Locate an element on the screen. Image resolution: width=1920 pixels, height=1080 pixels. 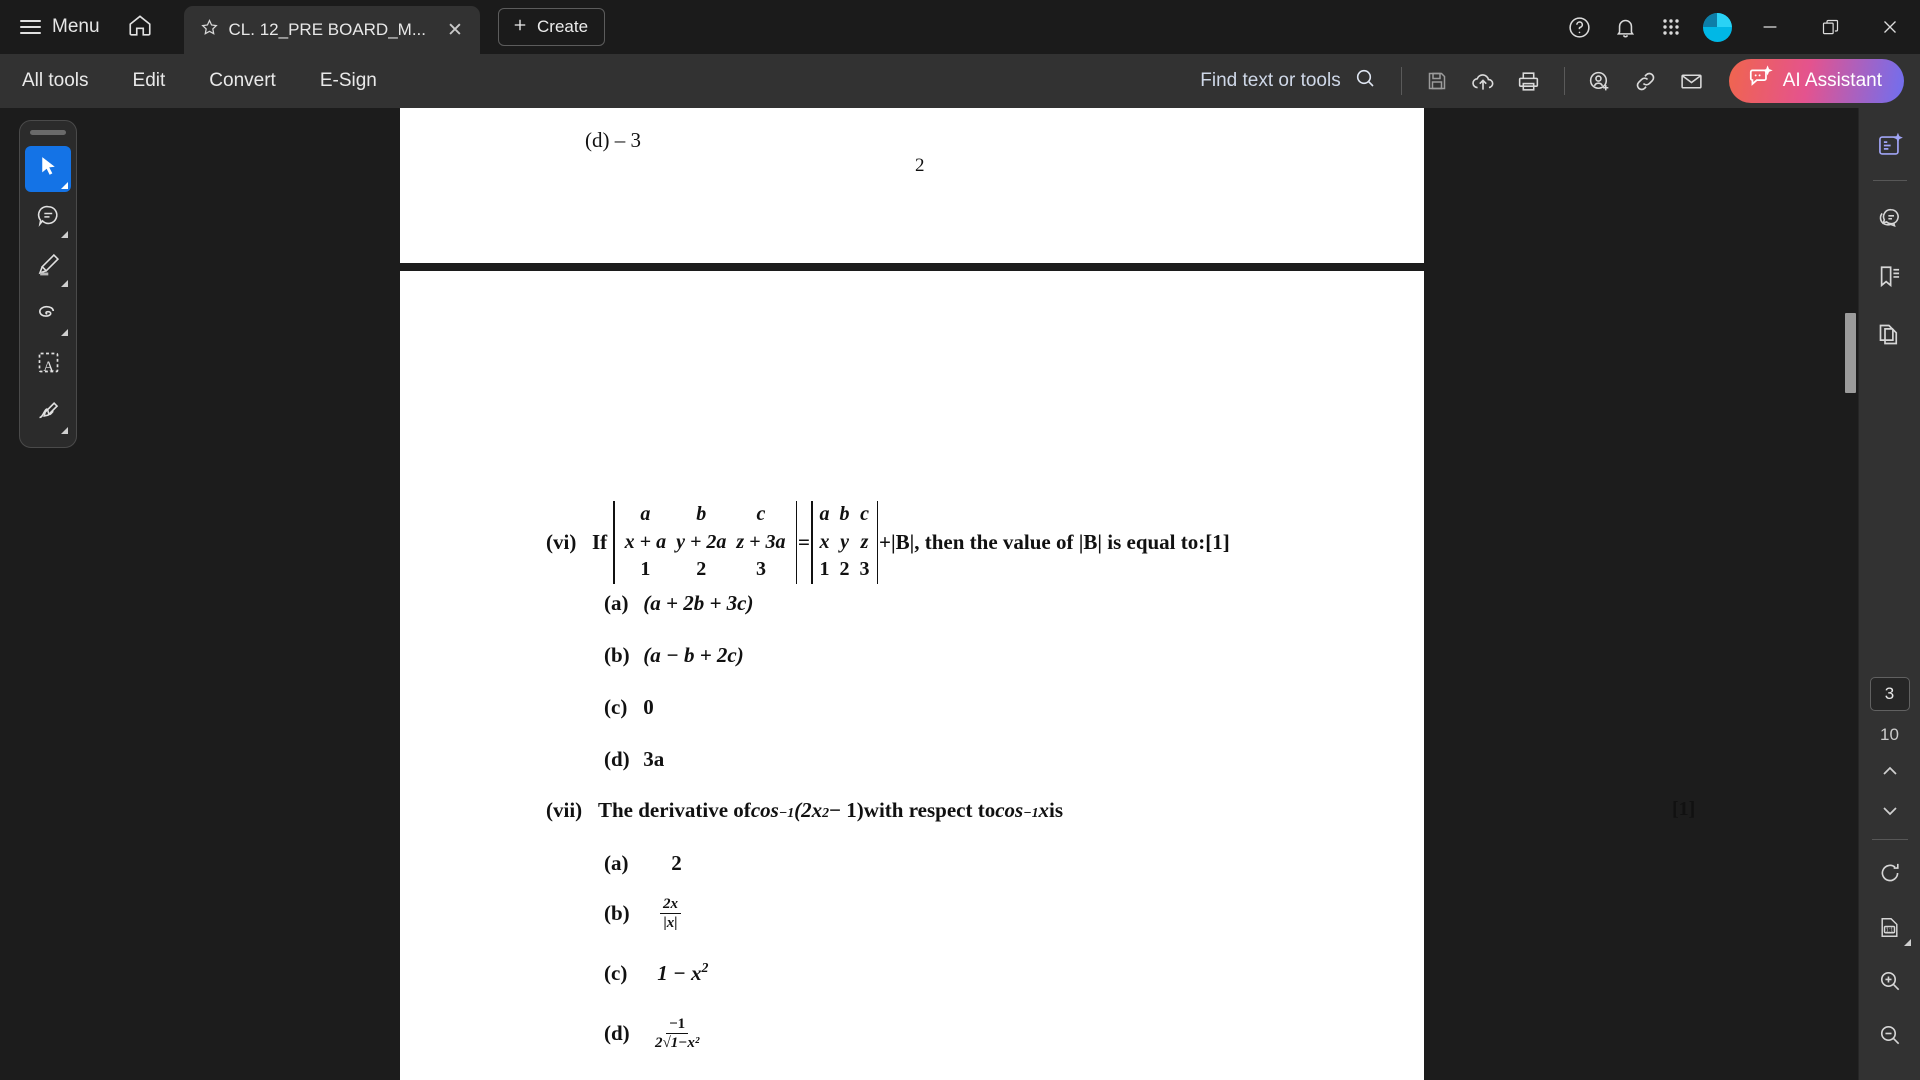
signature-tool is located at coordinates (48, 414).